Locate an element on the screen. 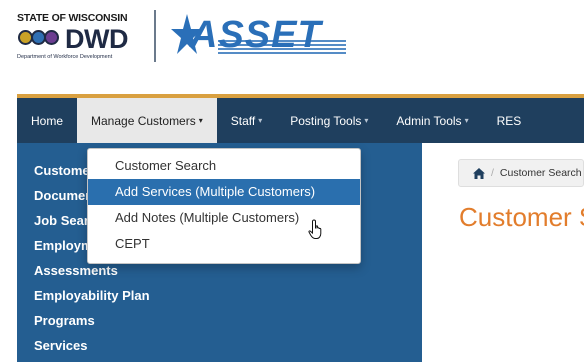  home-icon is located at coordinates (479, 173).